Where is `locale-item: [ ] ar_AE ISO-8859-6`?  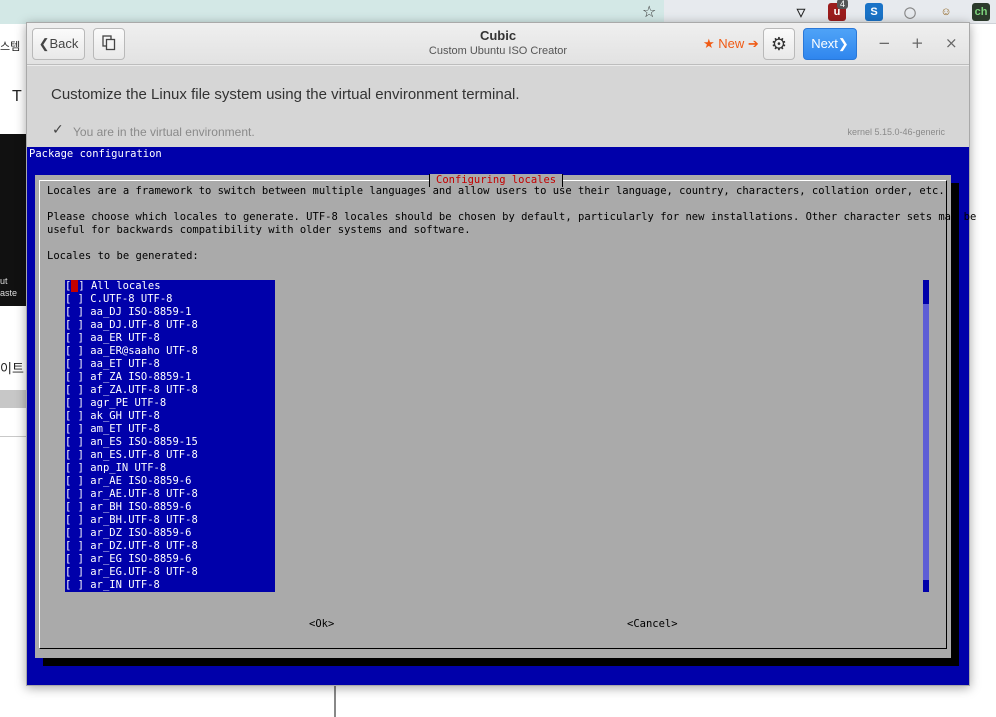 locale-item: [ ] ar_AE ISO-8859-6 is located at coordinates (170, 481).